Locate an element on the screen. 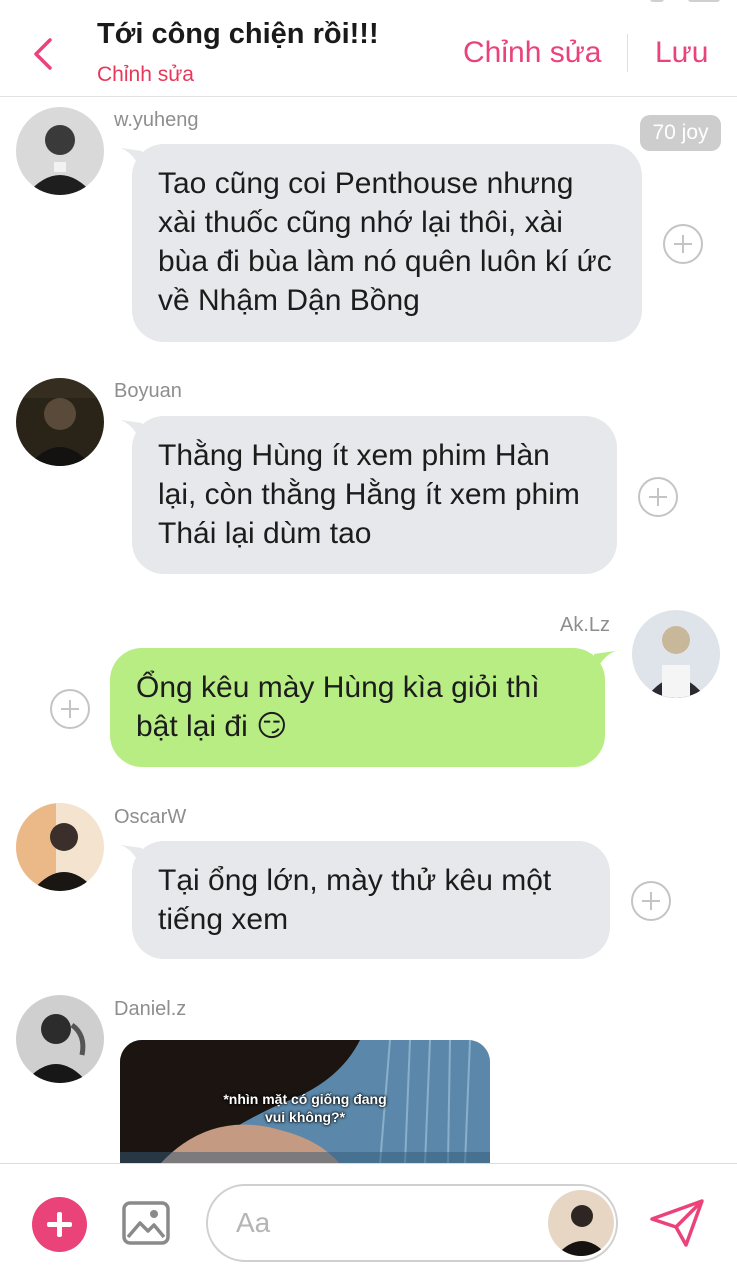 Image resolution: width=737 pixels, height=1280 pixels. sender-name: Daniel.z is located at coordinates (150, 1009).